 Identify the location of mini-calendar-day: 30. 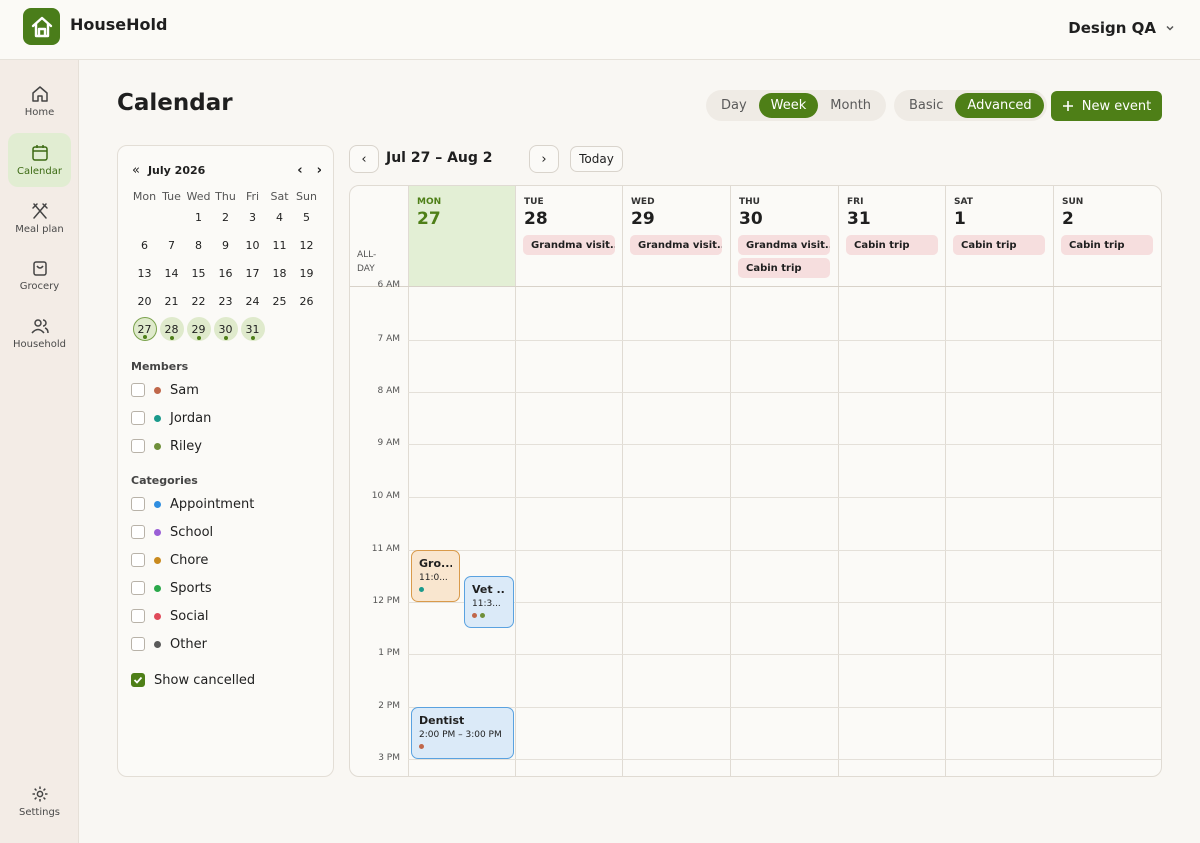
(225, 329).